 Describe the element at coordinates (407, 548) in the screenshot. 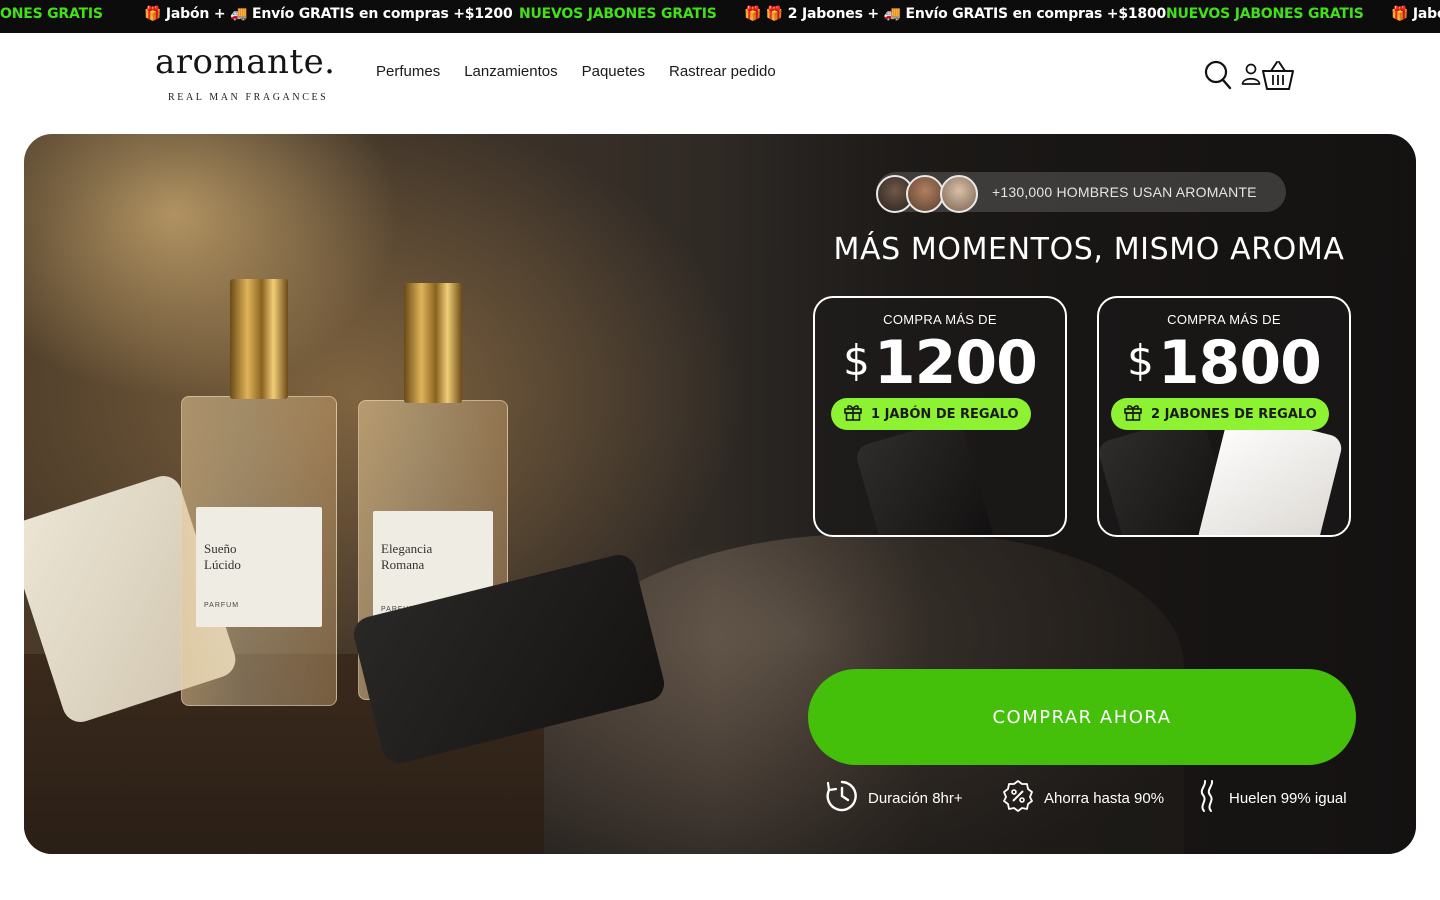

I see `bottle-name: Elegancia` at that location.